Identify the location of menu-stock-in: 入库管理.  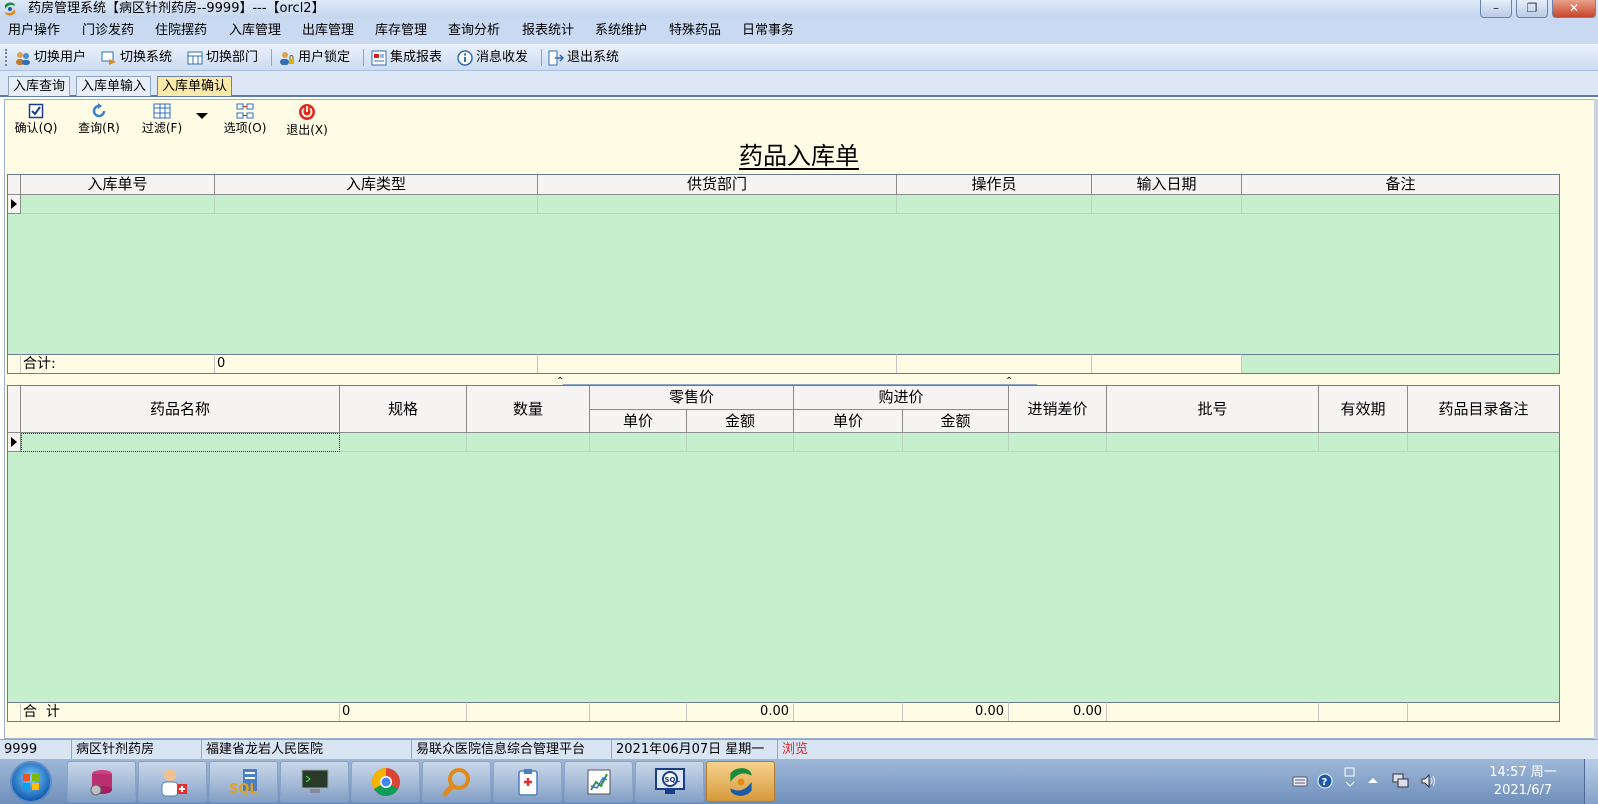
(255, 31).